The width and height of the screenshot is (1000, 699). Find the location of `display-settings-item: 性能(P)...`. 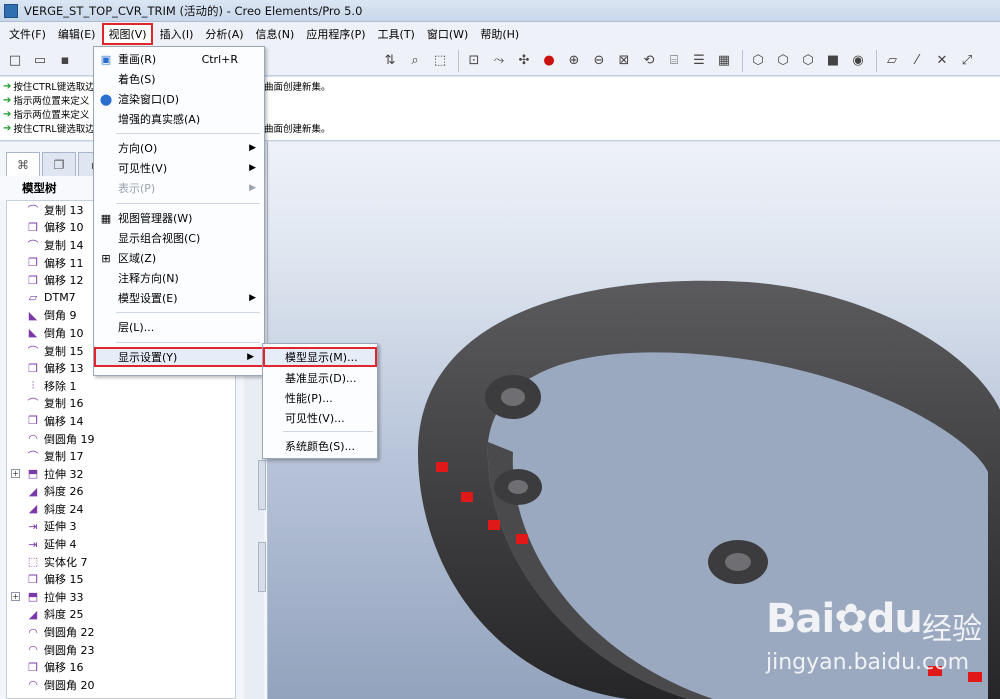

display-settings-item: 性能(P)... is located at coordinates (320, 398).